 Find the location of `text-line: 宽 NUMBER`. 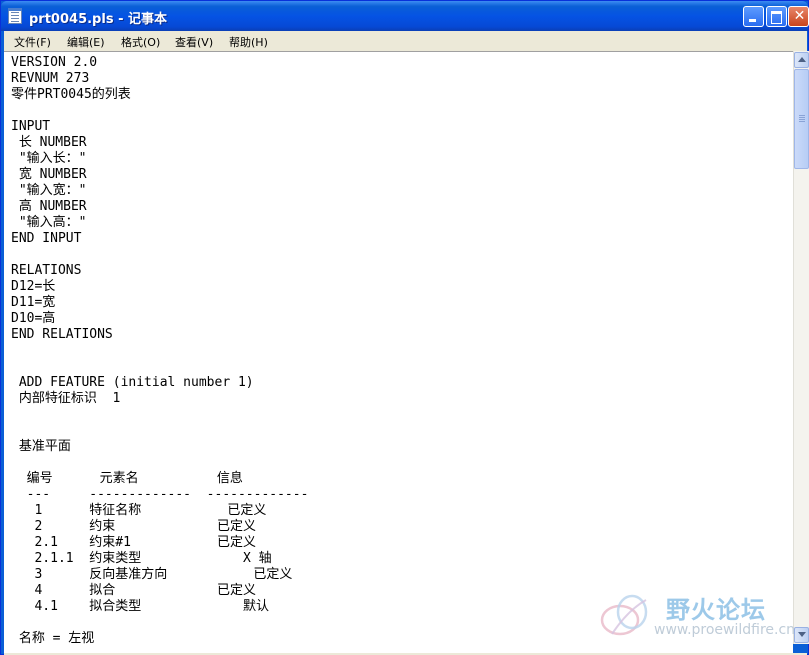

text-line: 宽 NUMBER is located at coordinates (49, 174).